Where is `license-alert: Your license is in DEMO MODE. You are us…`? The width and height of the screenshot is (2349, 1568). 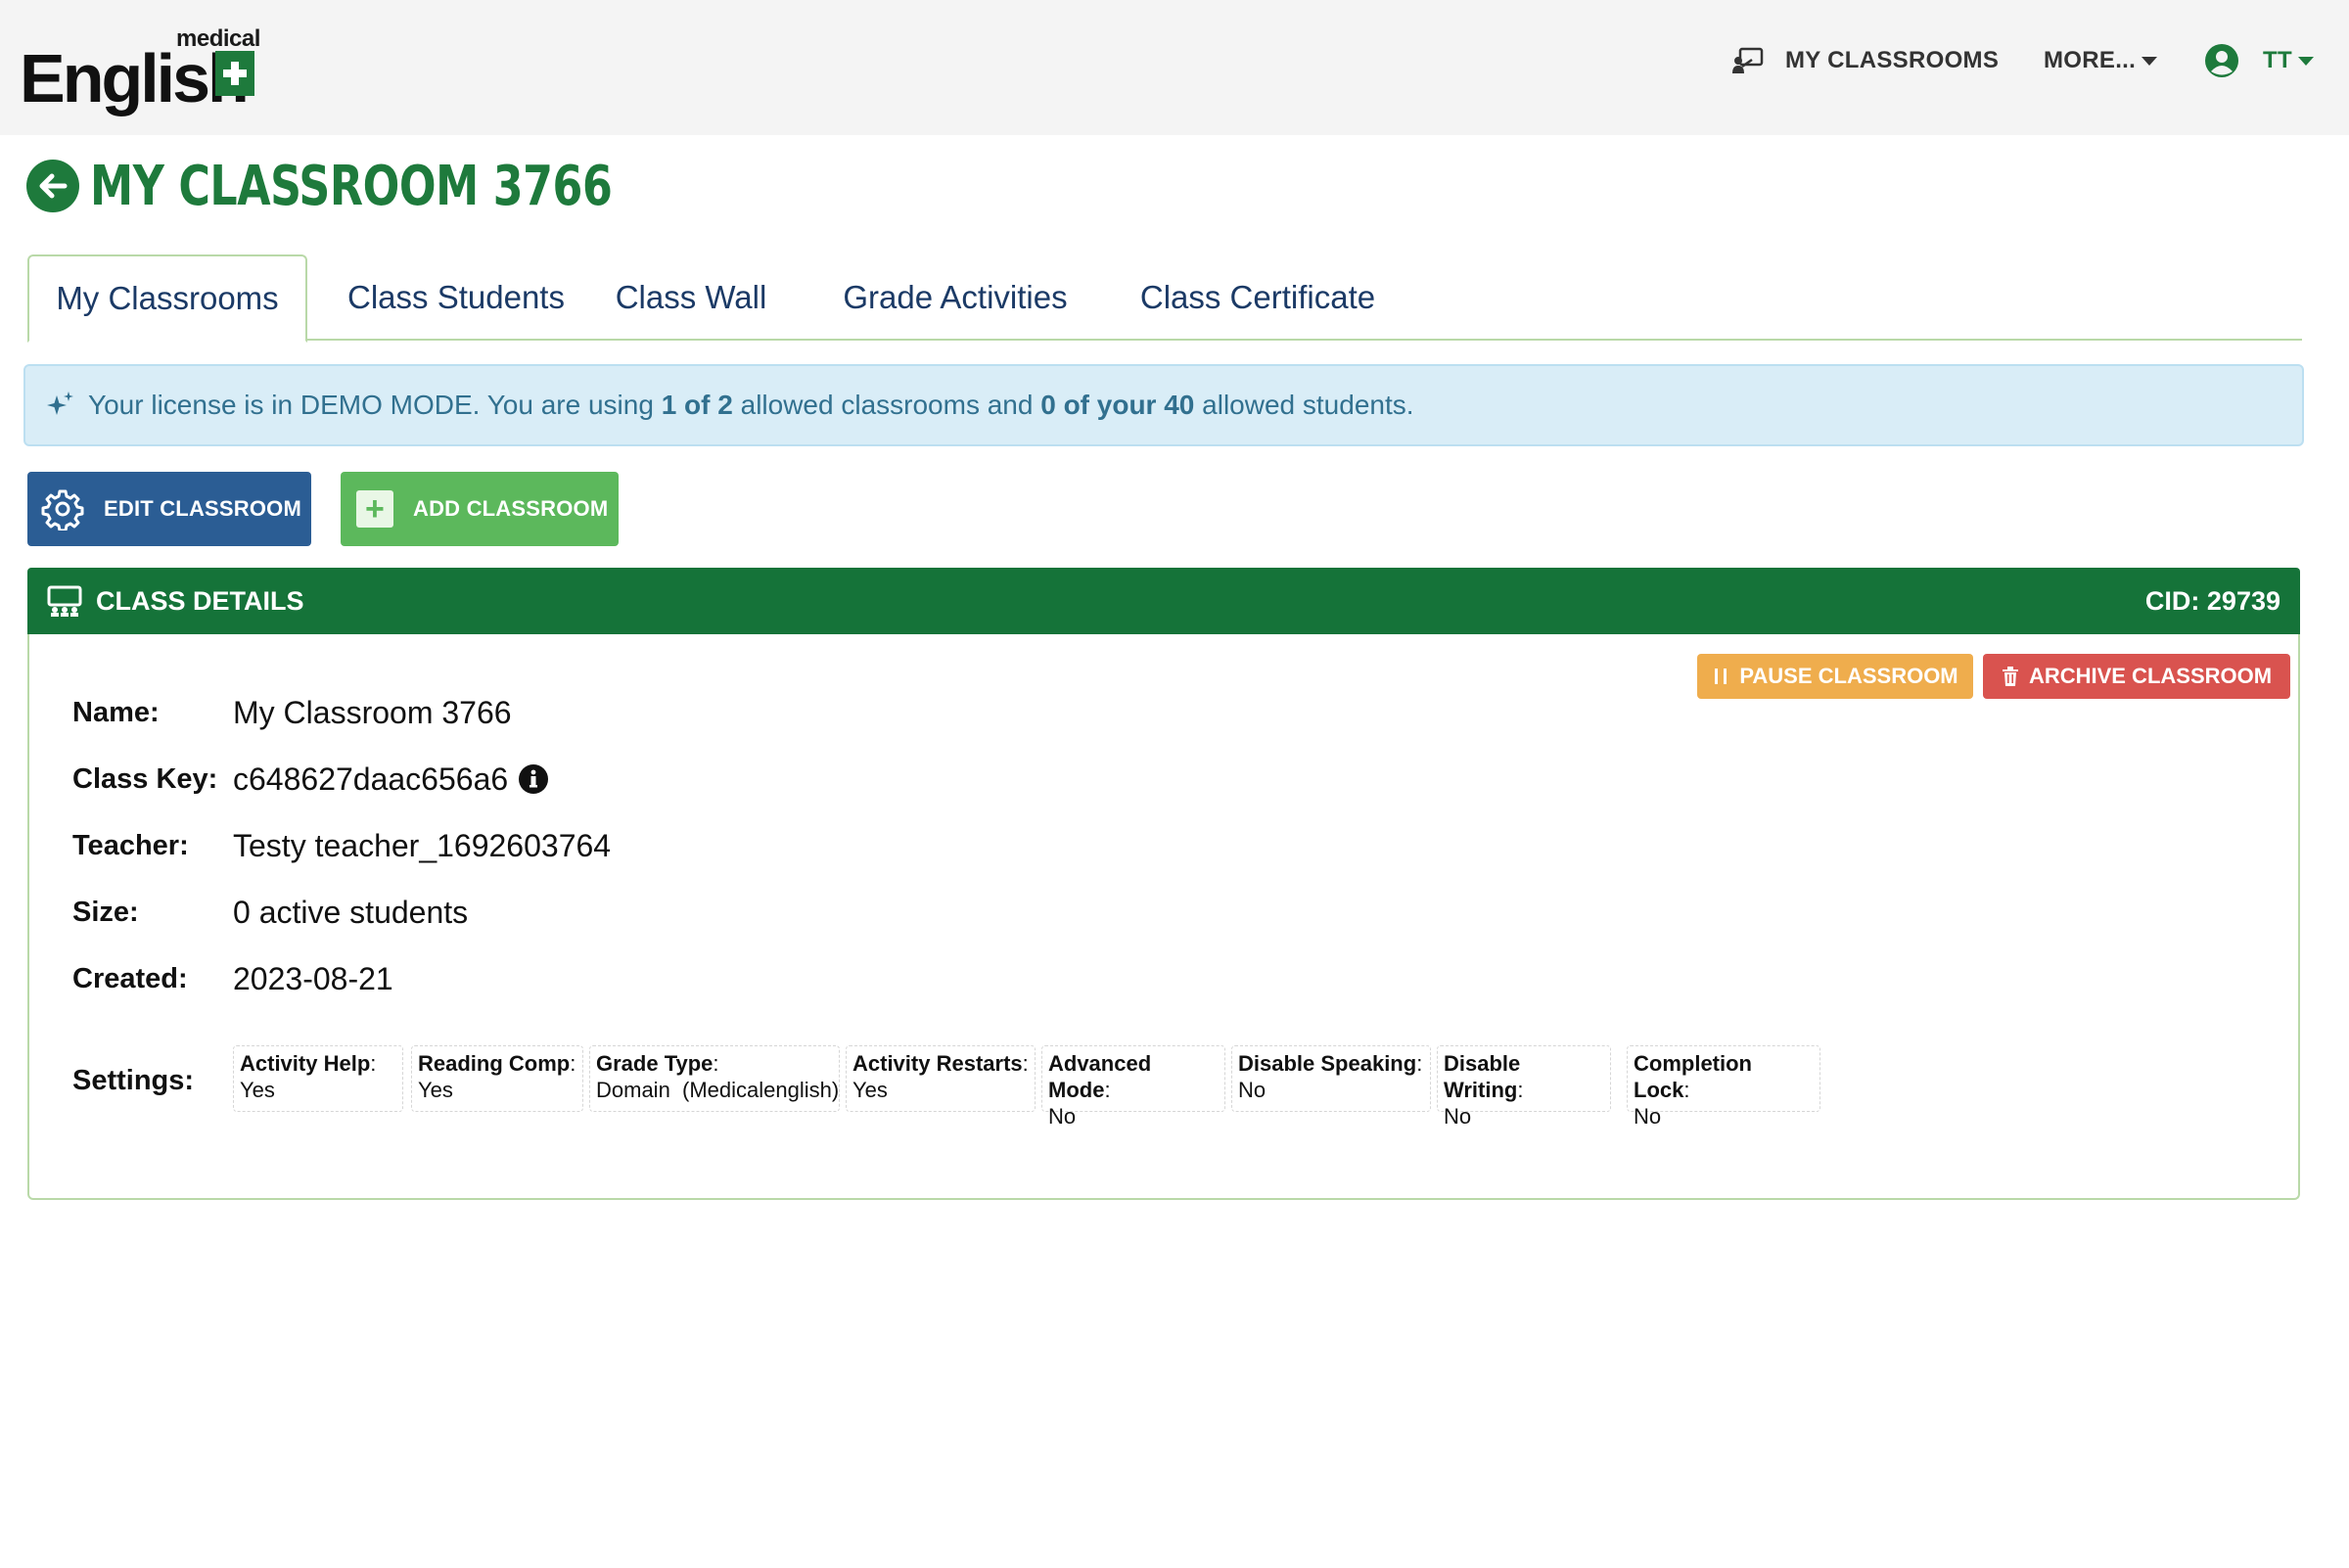 license-alert: Your license is in DEMO MODE. You are us… is located at coordinates (1163, 405).